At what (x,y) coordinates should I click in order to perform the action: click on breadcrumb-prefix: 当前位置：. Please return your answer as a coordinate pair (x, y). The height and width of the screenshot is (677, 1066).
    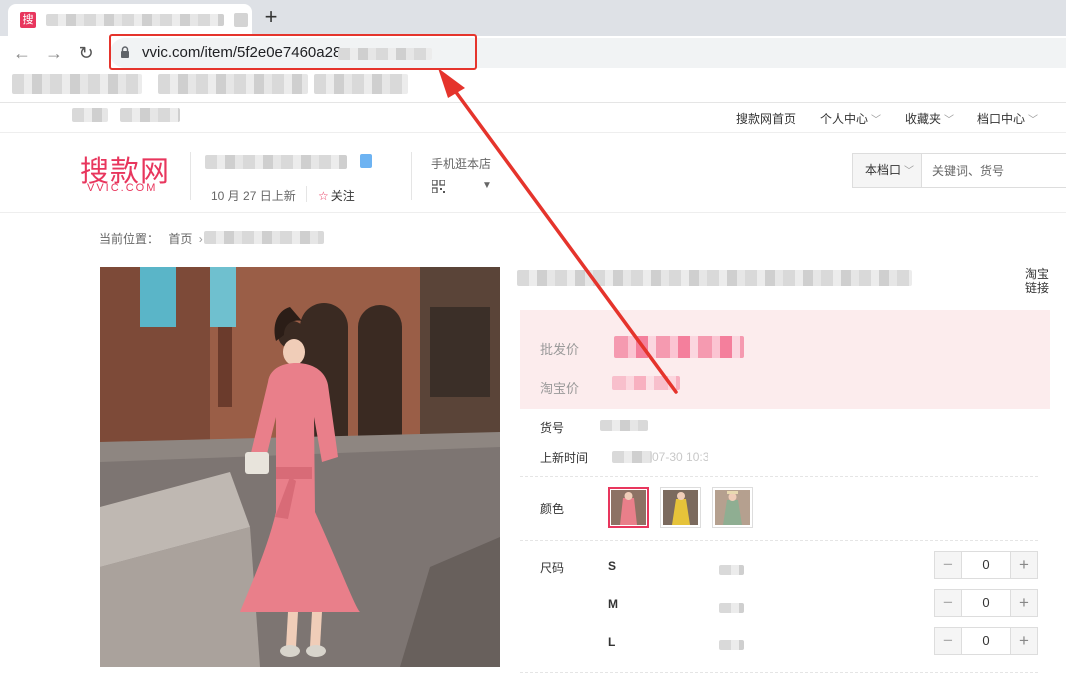
    Looking at the image, I should click on (129, 239).